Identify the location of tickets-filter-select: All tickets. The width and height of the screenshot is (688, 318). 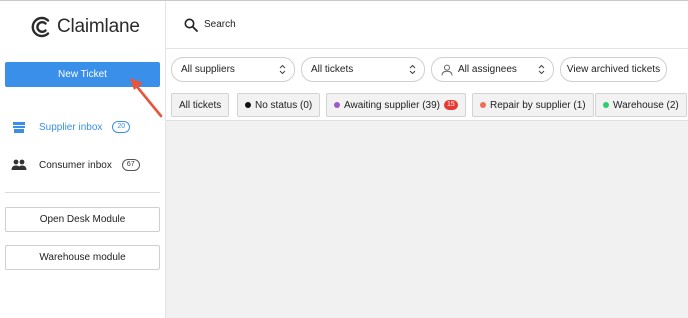
(363, 69).